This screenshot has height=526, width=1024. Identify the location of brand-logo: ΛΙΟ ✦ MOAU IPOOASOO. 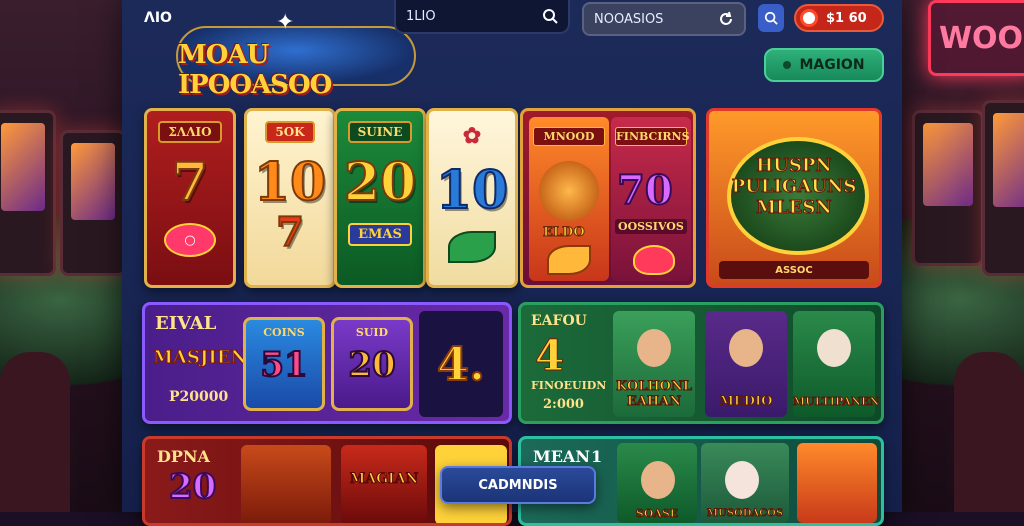
(280, 53).